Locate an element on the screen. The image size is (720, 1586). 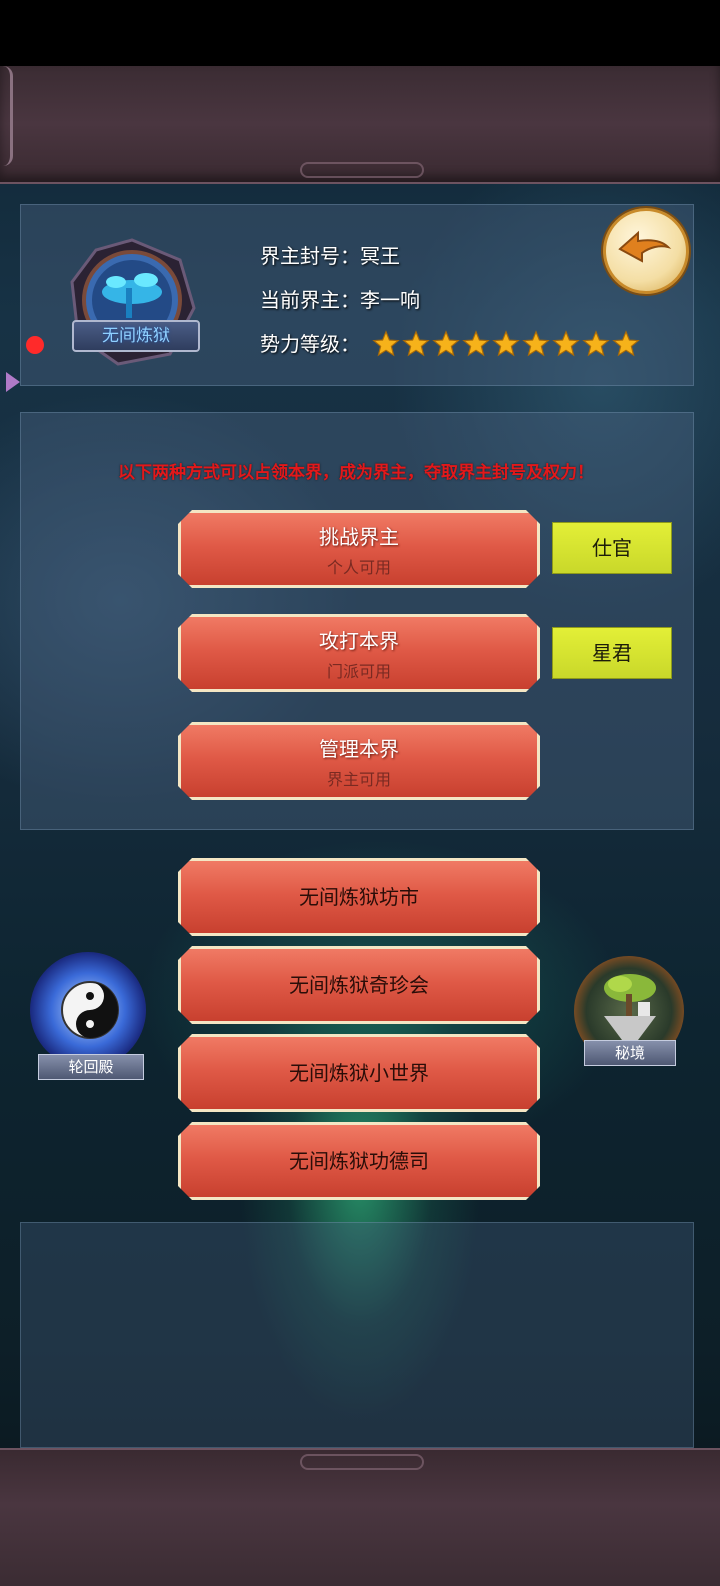
secret-realm-portal: 秘境 is located at coordinates (629, 1015).